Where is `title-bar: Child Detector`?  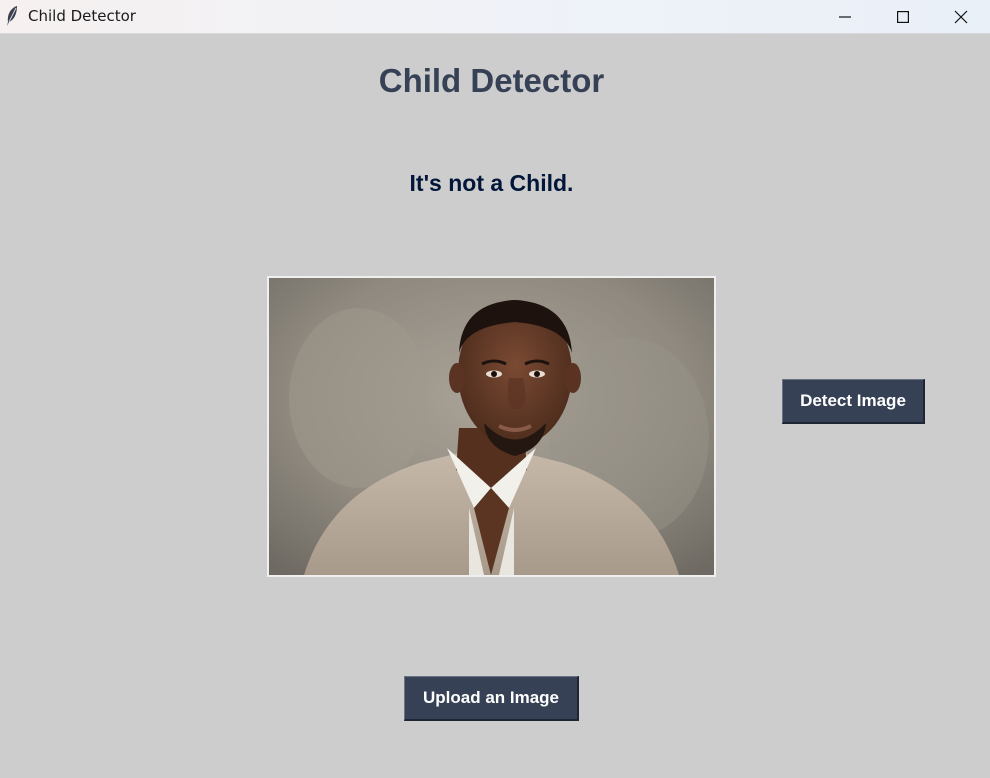 title-bar: Child Detector is located at coordinates (495, 17).